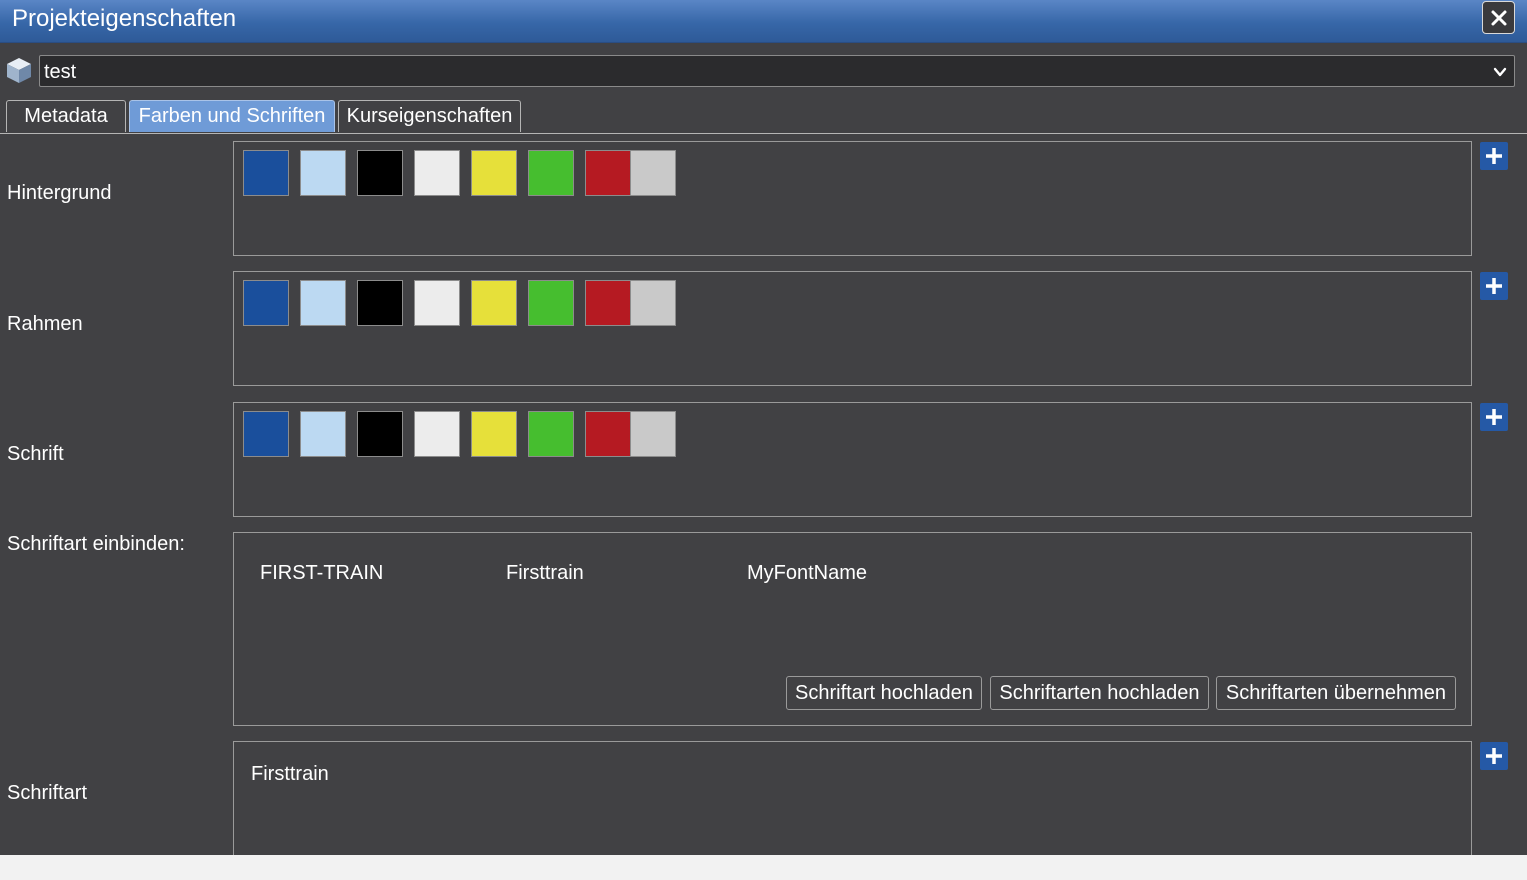  I want to click on bottom-strip, so click(763, 867).